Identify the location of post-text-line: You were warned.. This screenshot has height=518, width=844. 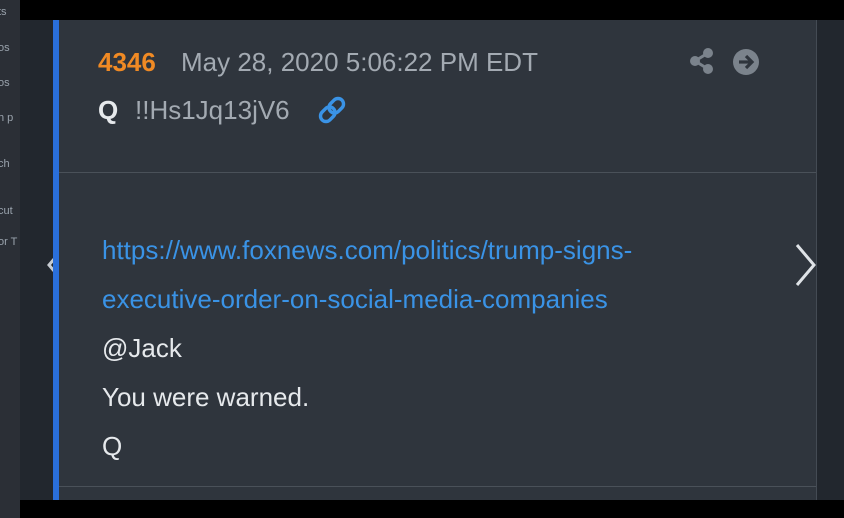
(206, 397).